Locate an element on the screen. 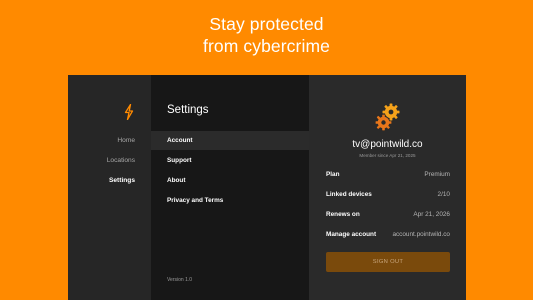  side-navigation: Home Locations Settings is located at coordinates (109, 187).